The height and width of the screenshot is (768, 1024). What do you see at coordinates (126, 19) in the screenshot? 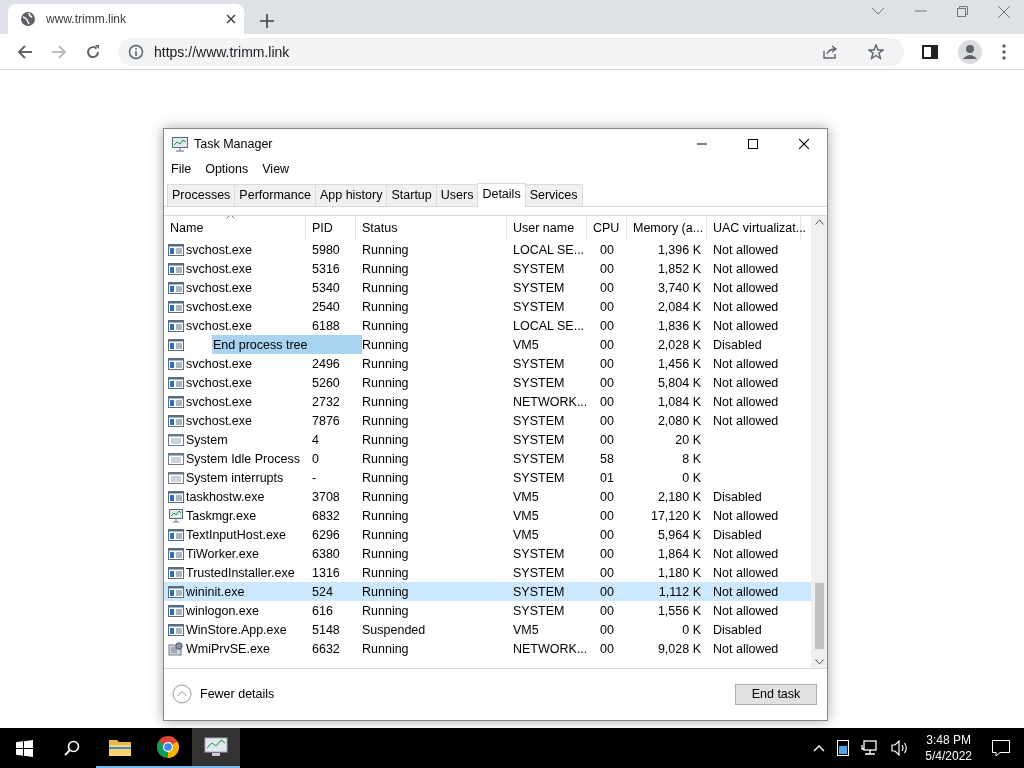
I see `browser-tab: www.trimm.link` at bounding box center [126, 19].